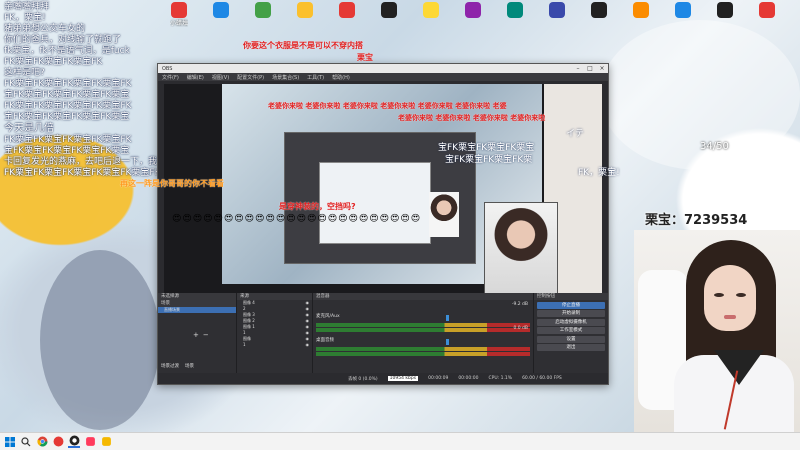 This screenshot has height=450, width=800. Describe the element at coordinates (571, 296) in the screenshot. I see `controls-header: 控制按钮` at that location.